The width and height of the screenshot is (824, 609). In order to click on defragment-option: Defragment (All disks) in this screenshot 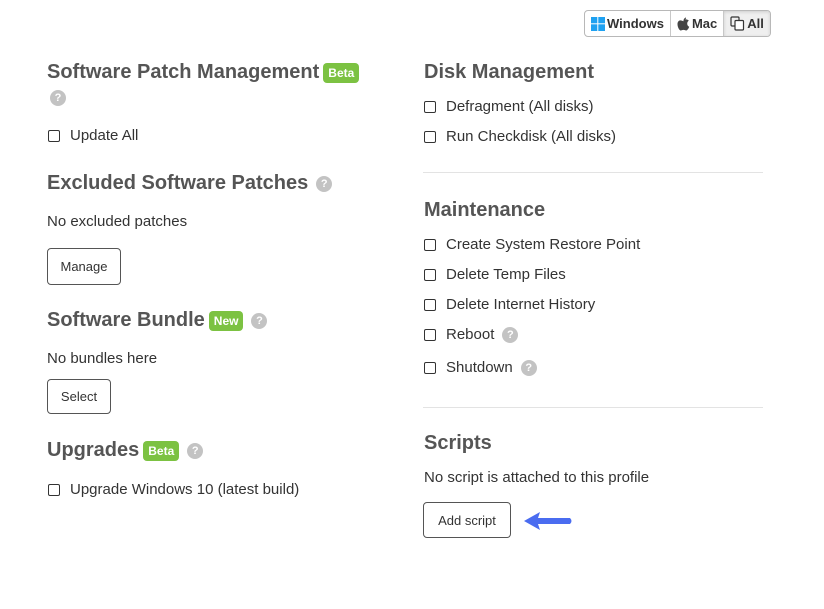, I will do `click(509, 106)`.